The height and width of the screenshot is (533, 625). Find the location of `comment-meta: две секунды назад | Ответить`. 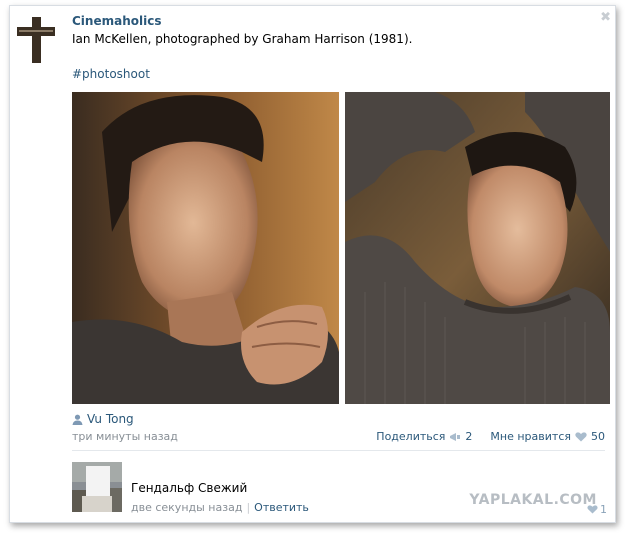

comment-meta: две секунды назад | Ответить is located at coordinates (220, 507).